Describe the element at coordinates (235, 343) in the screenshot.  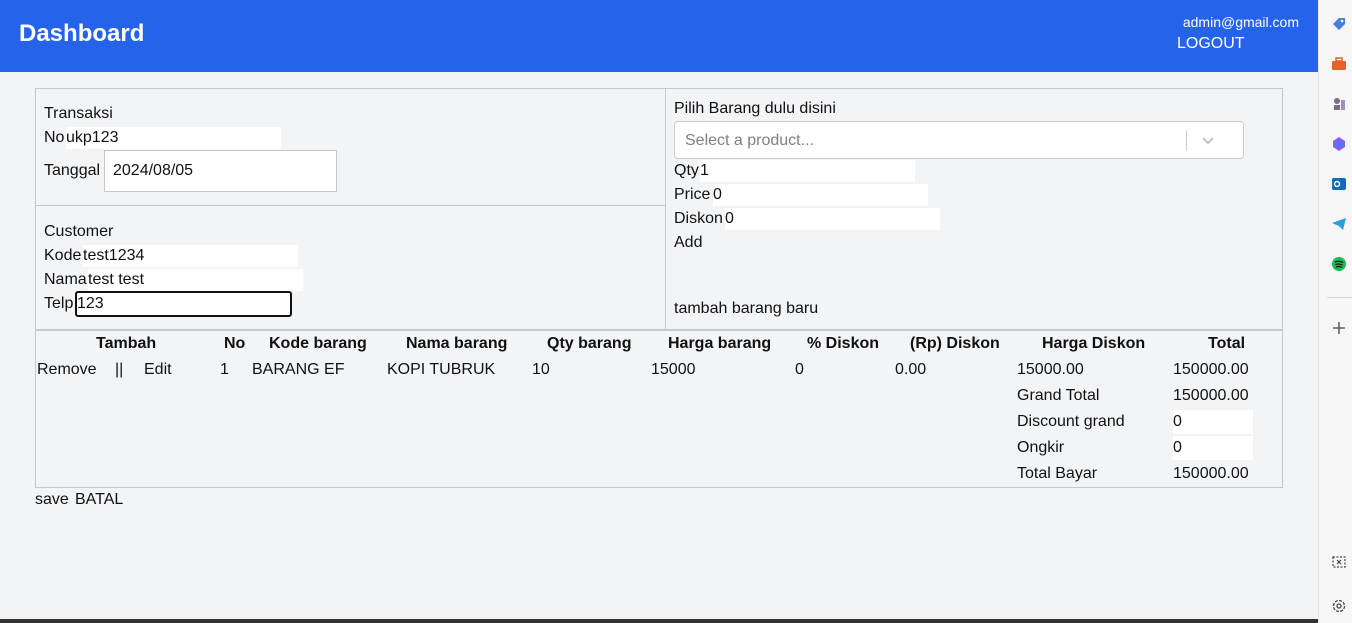
I see `col-no: No` at that location.